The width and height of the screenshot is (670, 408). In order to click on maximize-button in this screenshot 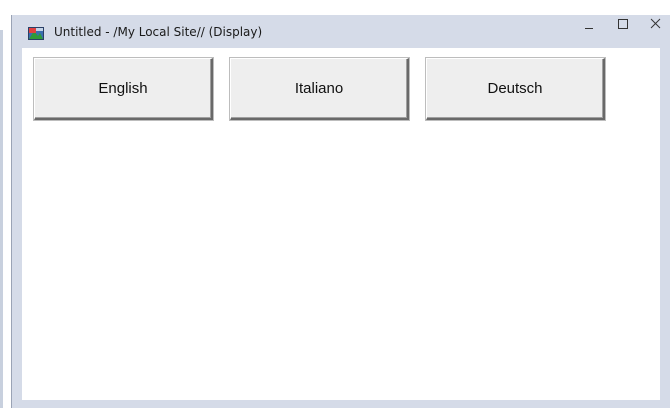, I will do `click(623, 28)`.